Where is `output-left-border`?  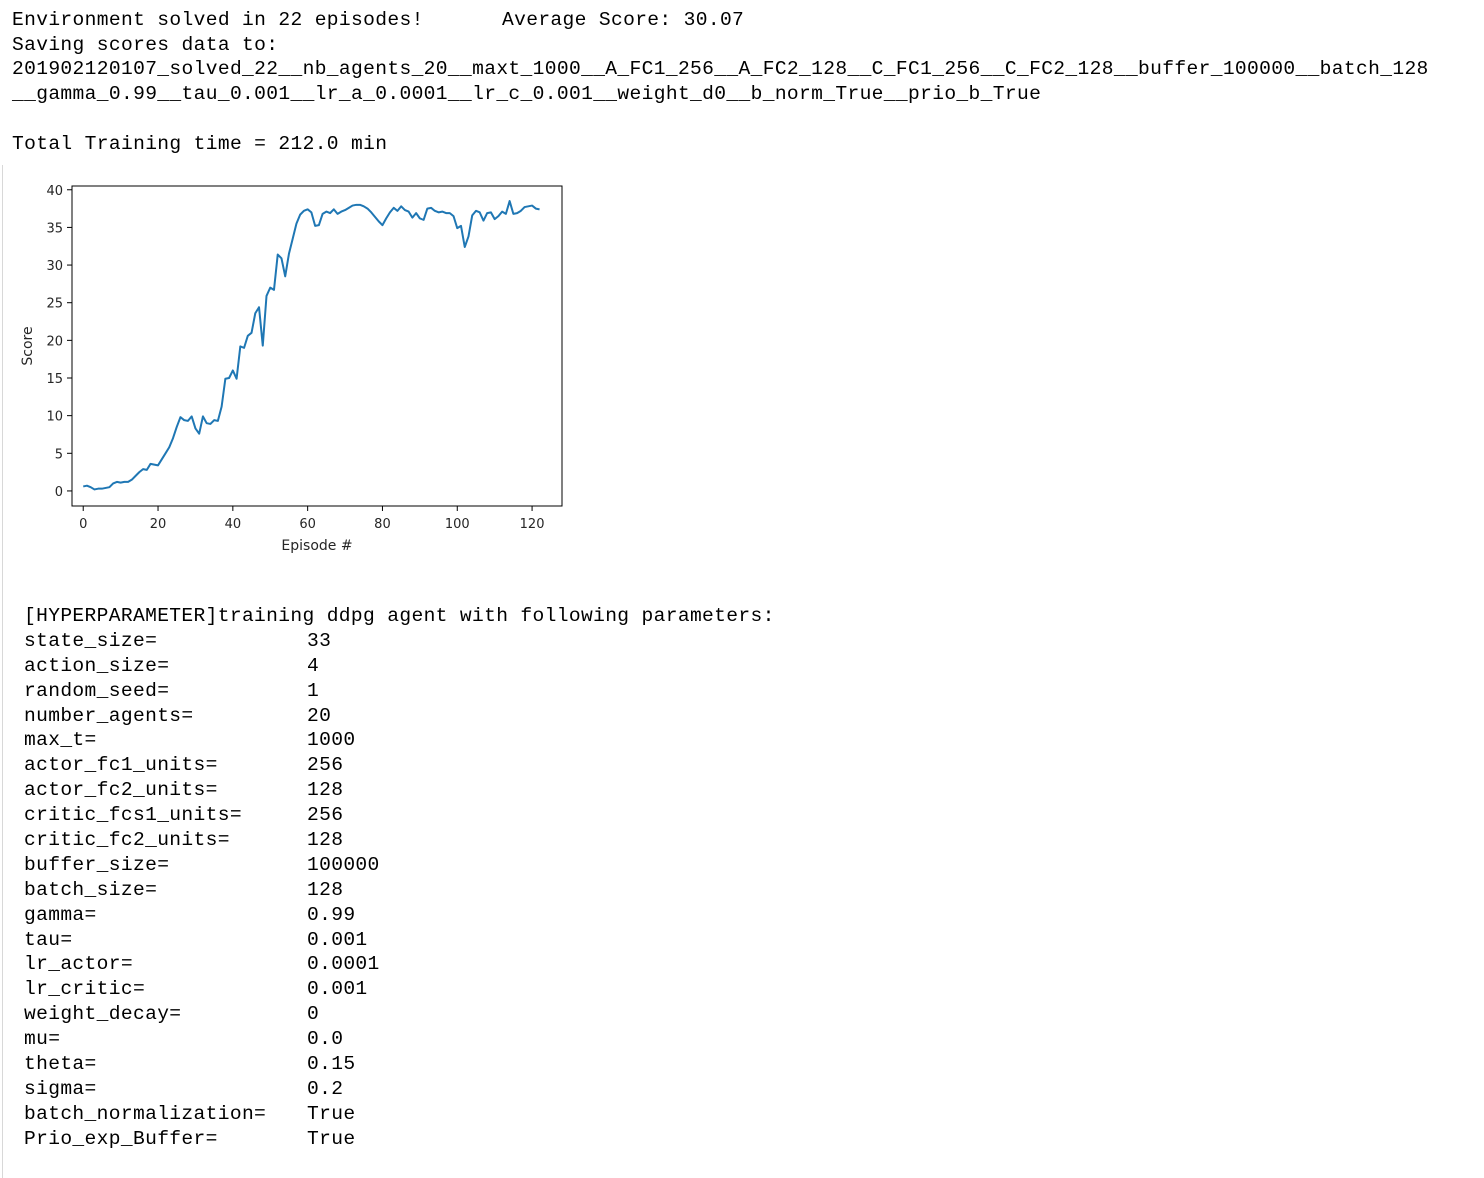 output-left-border is located at coordinates (2, 671).